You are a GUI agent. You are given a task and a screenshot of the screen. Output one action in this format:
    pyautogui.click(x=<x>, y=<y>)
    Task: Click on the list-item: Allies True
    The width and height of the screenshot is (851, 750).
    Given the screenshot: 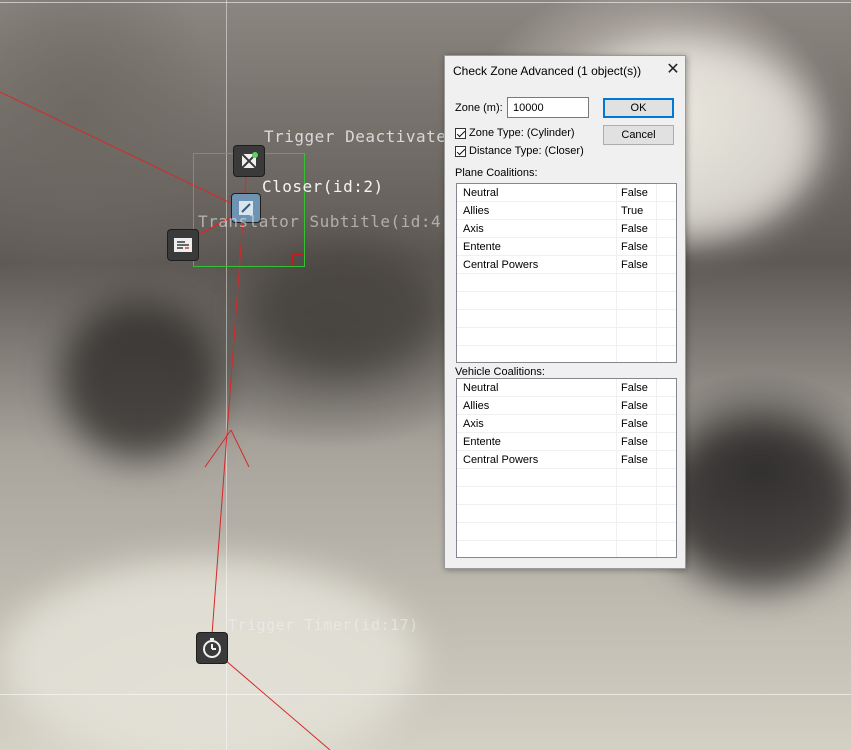 What is the action you would take?
    pyautogui.click(x=566, y=211)
    